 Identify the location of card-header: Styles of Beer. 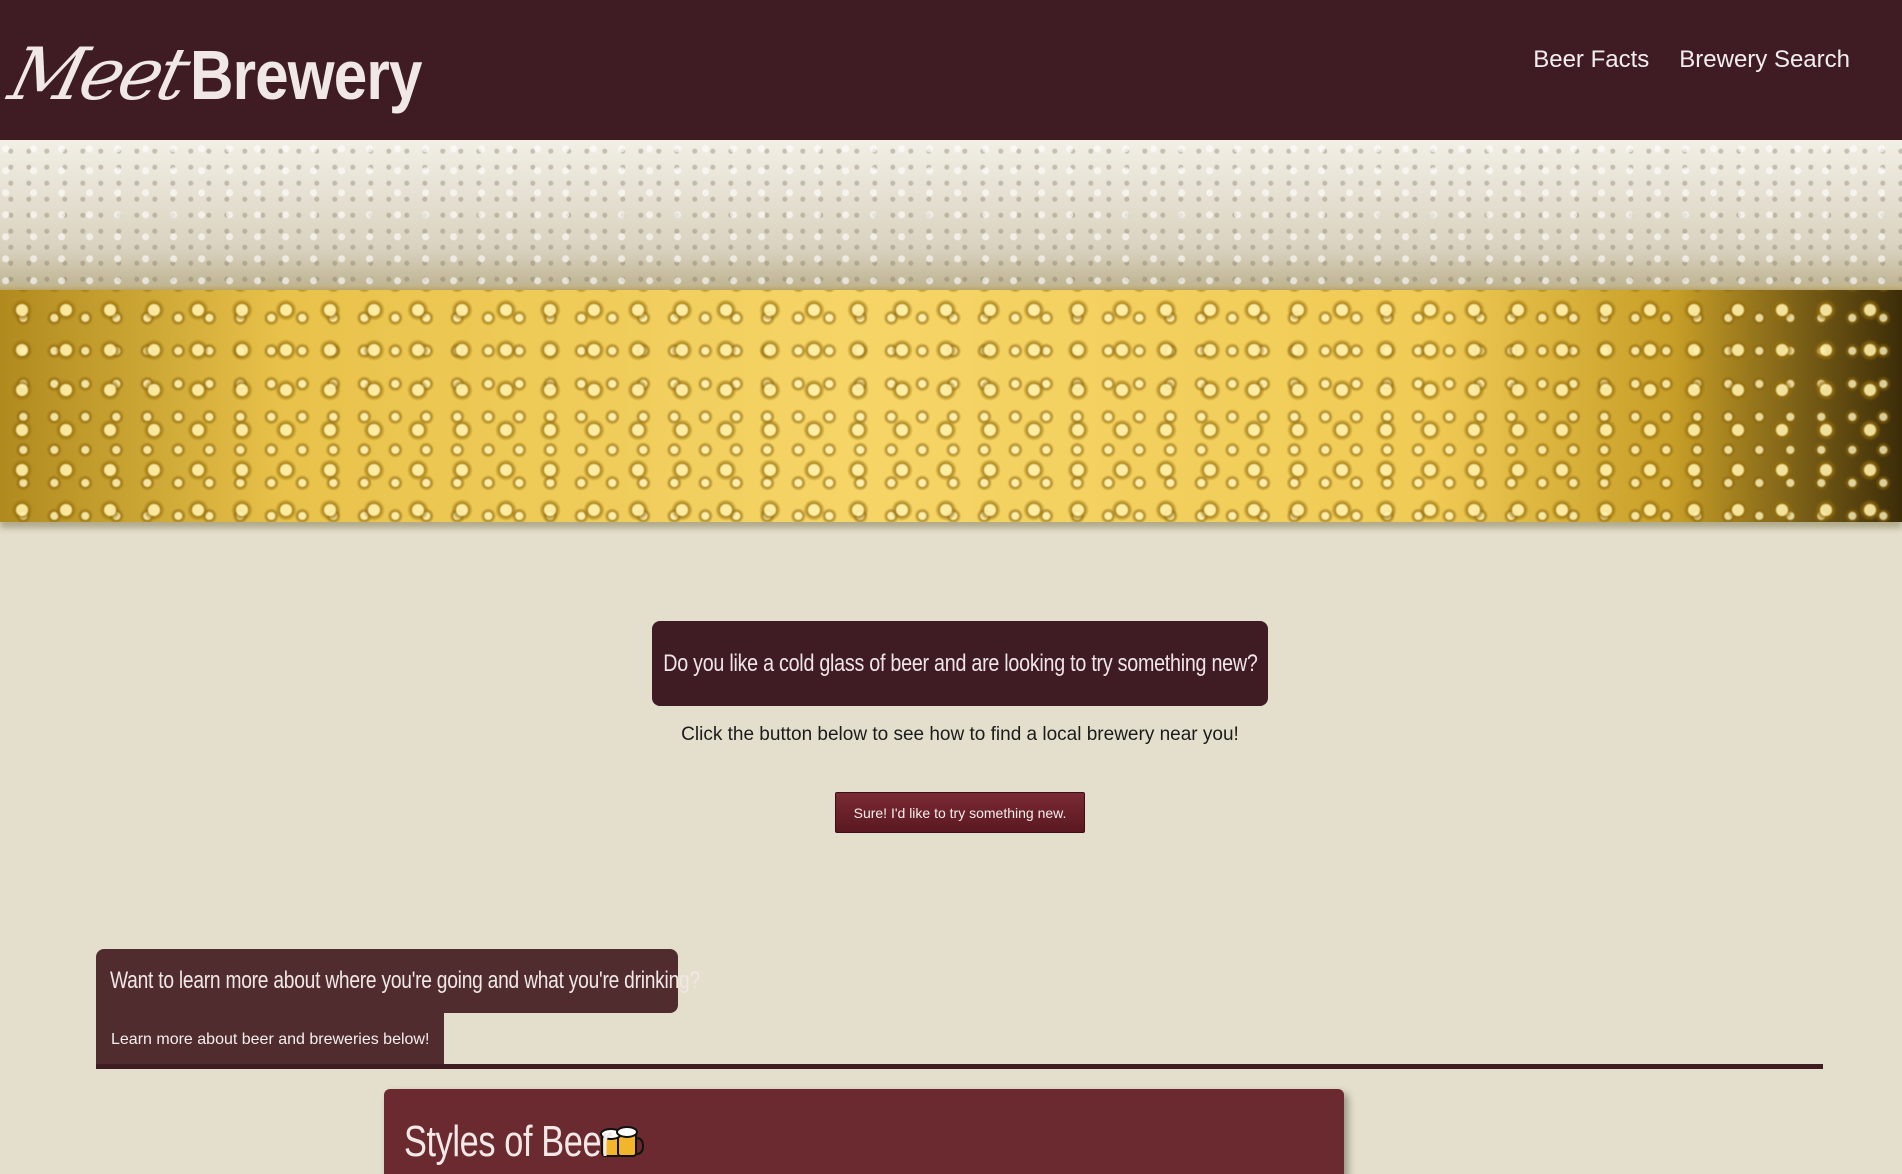
(524, 1142).